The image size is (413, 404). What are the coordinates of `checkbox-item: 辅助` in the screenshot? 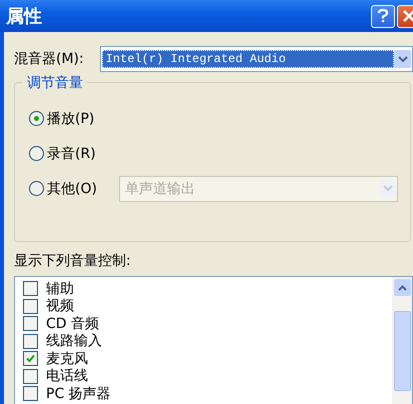 It's located at (207, 289).